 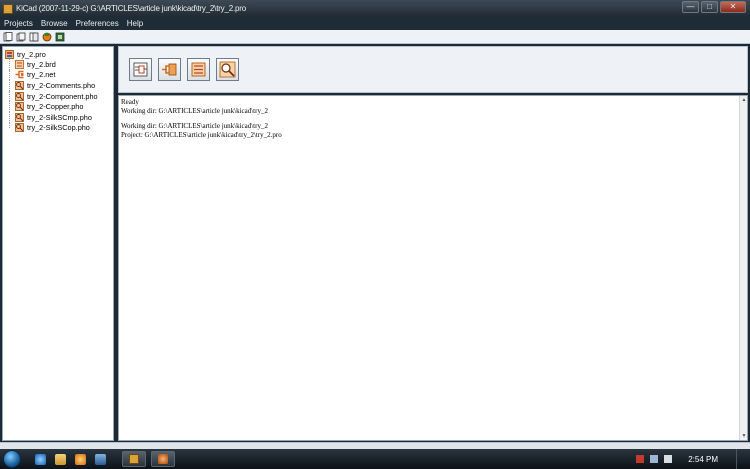 What do you see at coordinates (690, 7) in the screenshot?
I see `minimize-button: —` at bounding box center [690, 7].